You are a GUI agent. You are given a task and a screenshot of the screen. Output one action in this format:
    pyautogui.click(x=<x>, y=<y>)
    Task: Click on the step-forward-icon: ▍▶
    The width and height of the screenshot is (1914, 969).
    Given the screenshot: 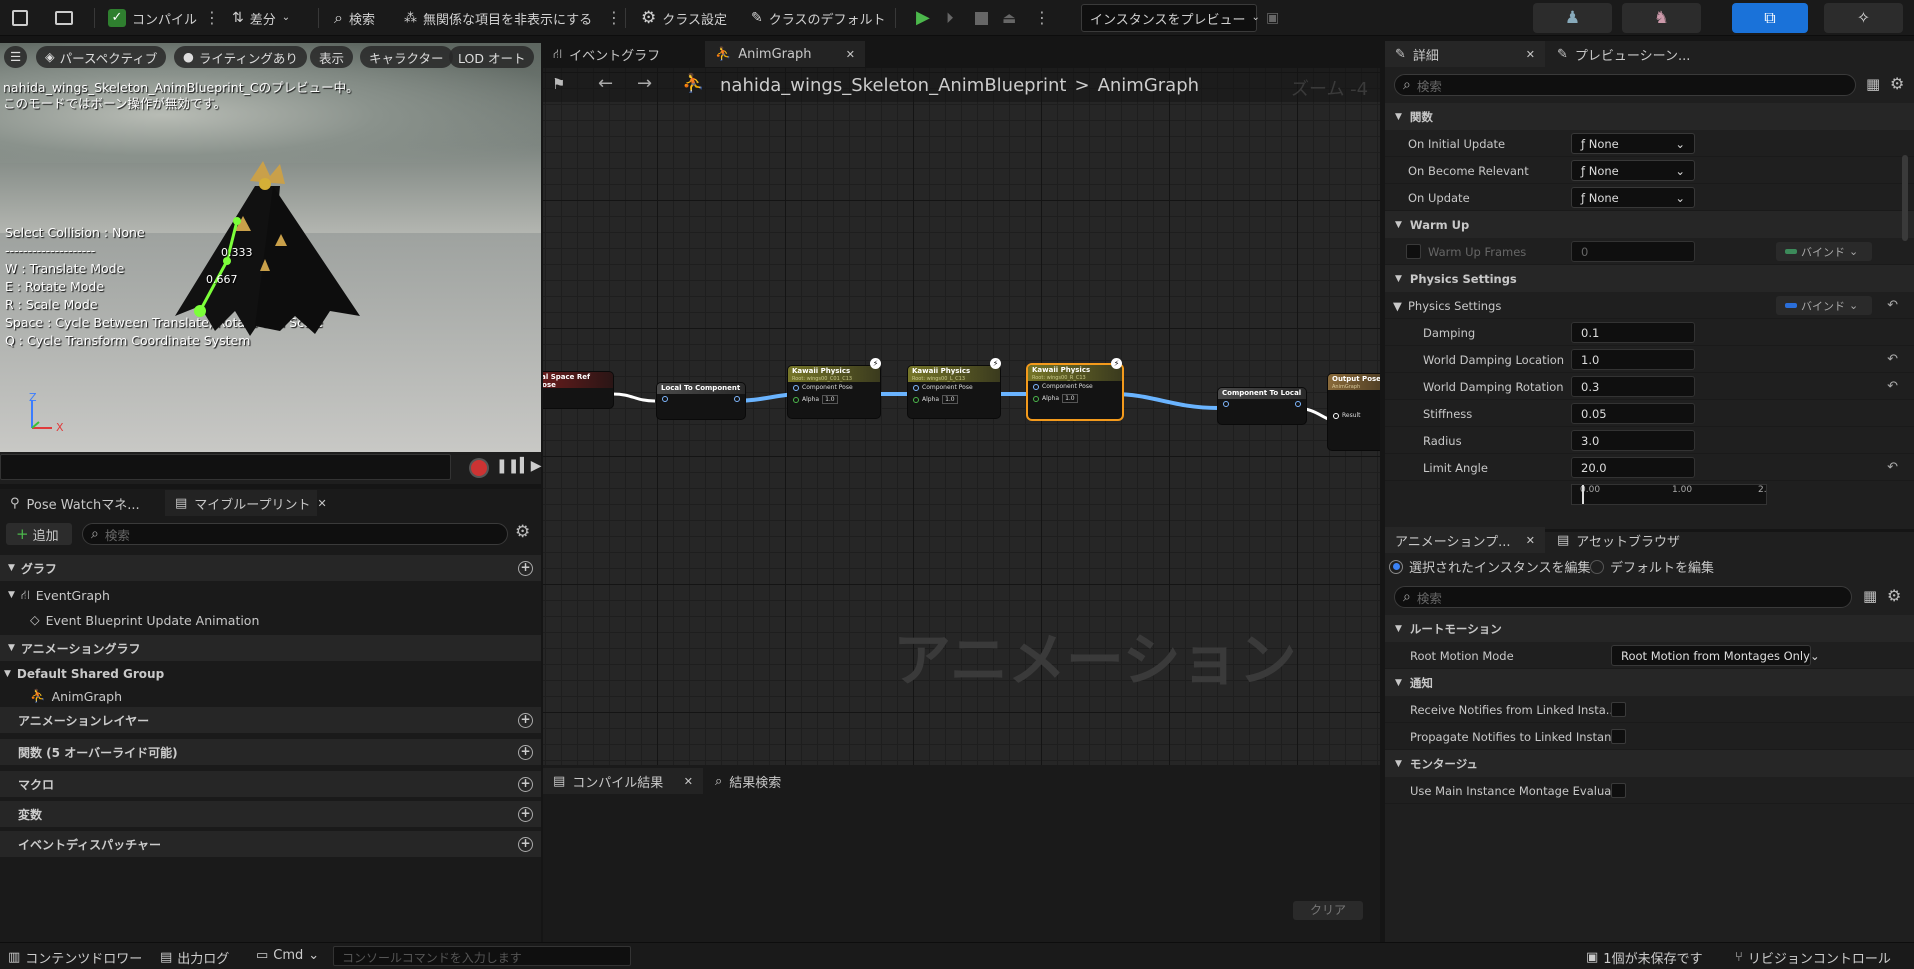 What is the action you would take?
    pyautogui.click(x=531, y=466)
    